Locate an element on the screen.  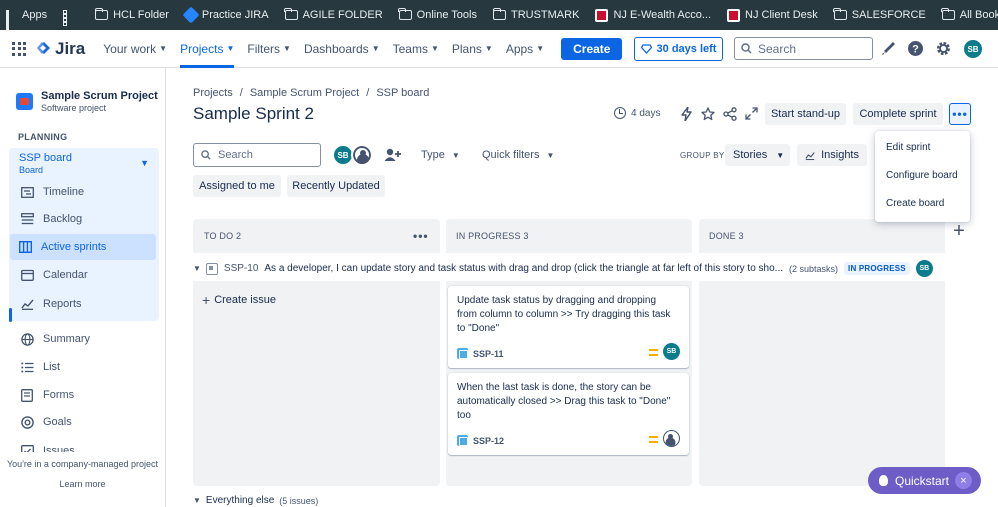
bookmark-apps: Apps is located at coordinates (26, 23).